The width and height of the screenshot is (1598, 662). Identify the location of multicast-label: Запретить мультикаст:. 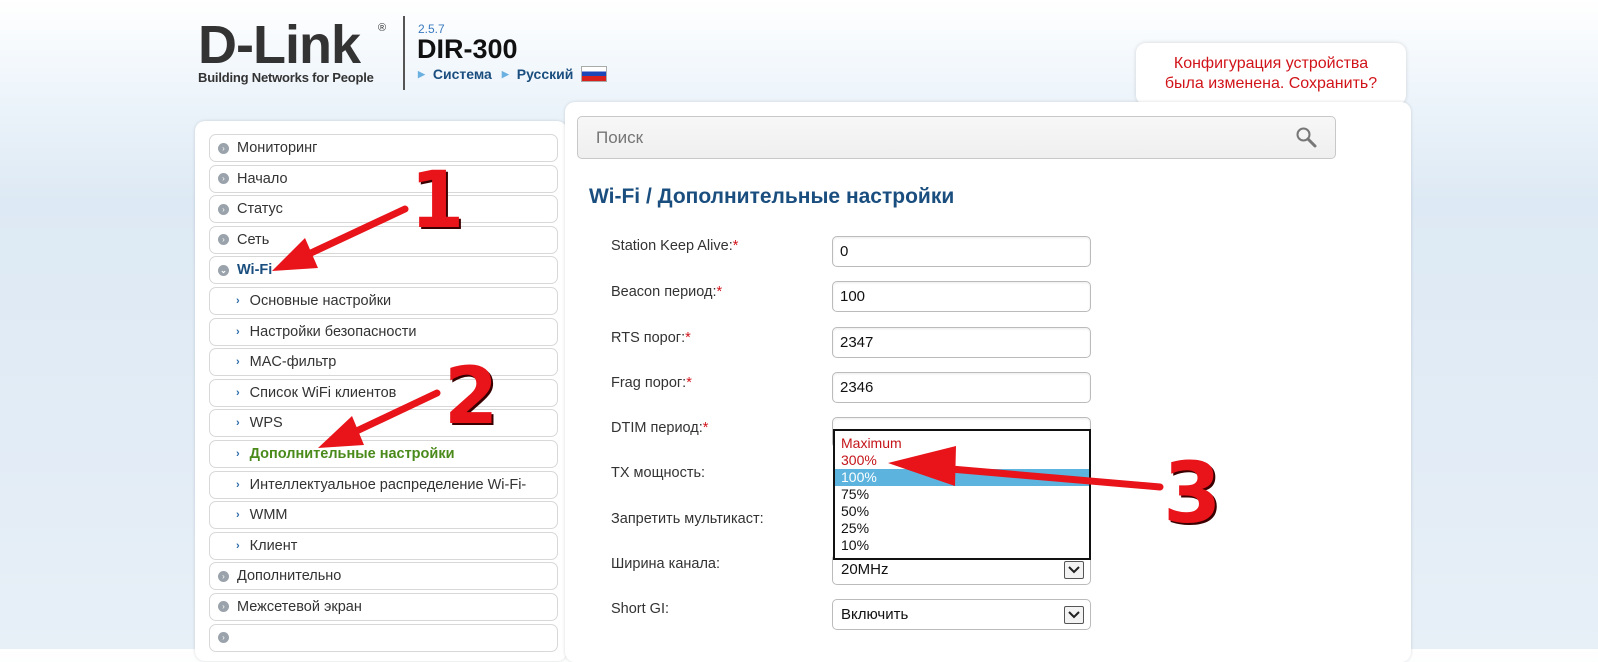
(687, 519).